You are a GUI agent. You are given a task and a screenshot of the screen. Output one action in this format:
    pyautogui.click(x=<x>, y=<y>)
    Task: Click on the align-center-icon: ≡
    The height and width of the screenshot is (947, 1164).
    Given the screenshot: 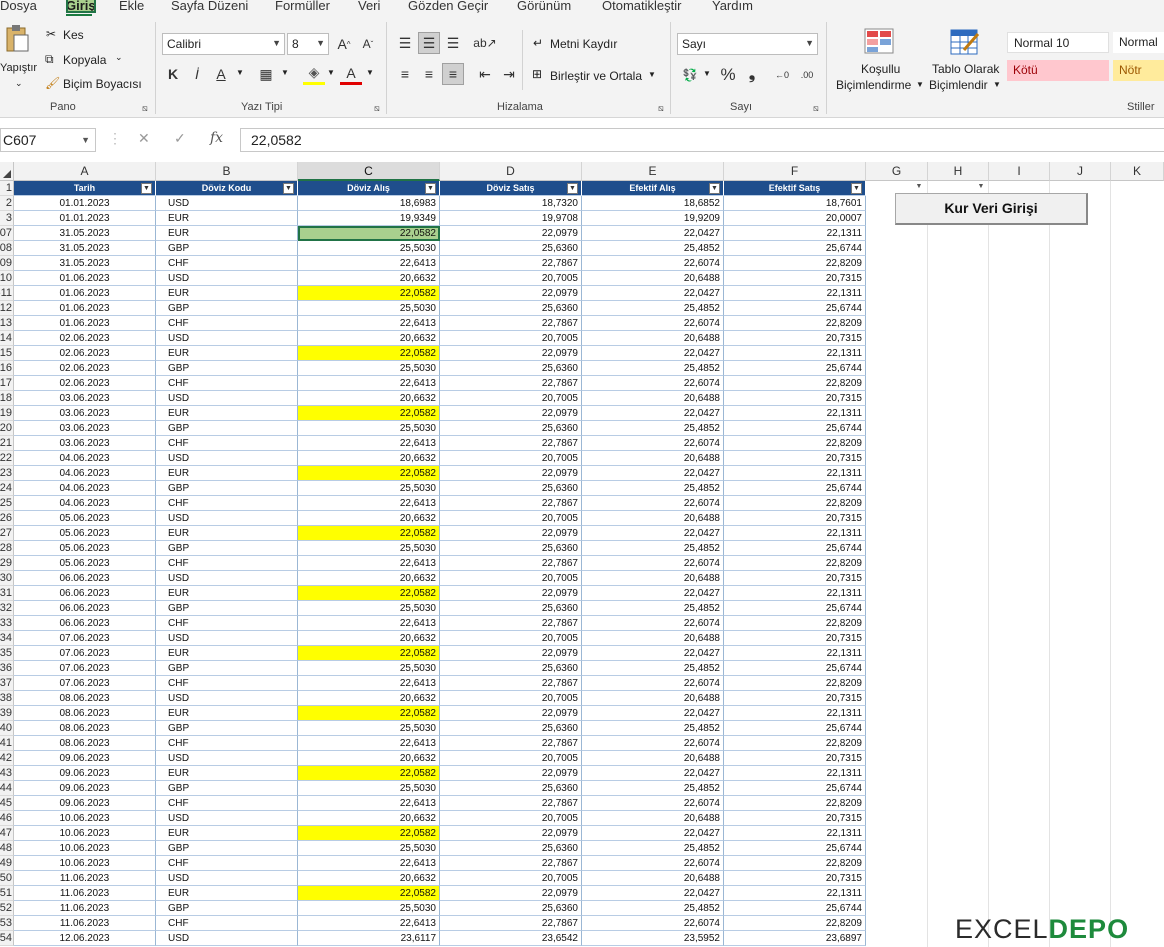 What is the action you would take?
    pyautogui.click(x=429, y=74)
    